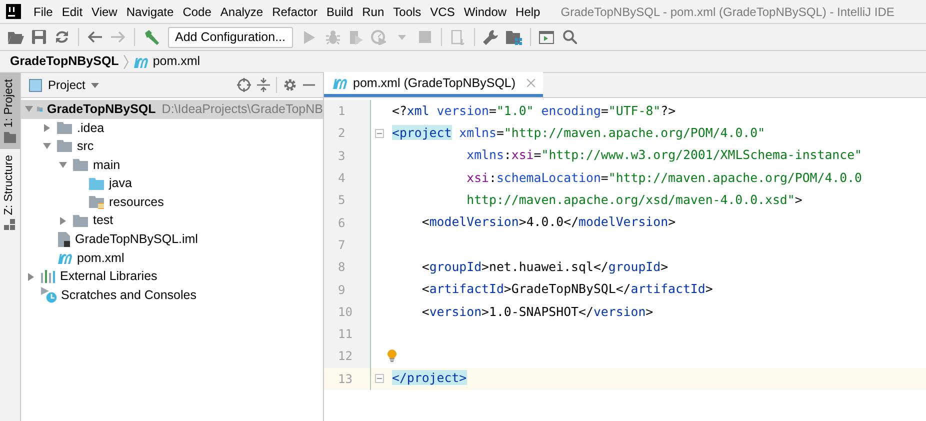 Image resolution: width=926 pixels, height=421 pixels. What do you see at coordinates (295, 11) in the screenshot?
I see `menu-item: Refactor` at bounding box center [295, 11].